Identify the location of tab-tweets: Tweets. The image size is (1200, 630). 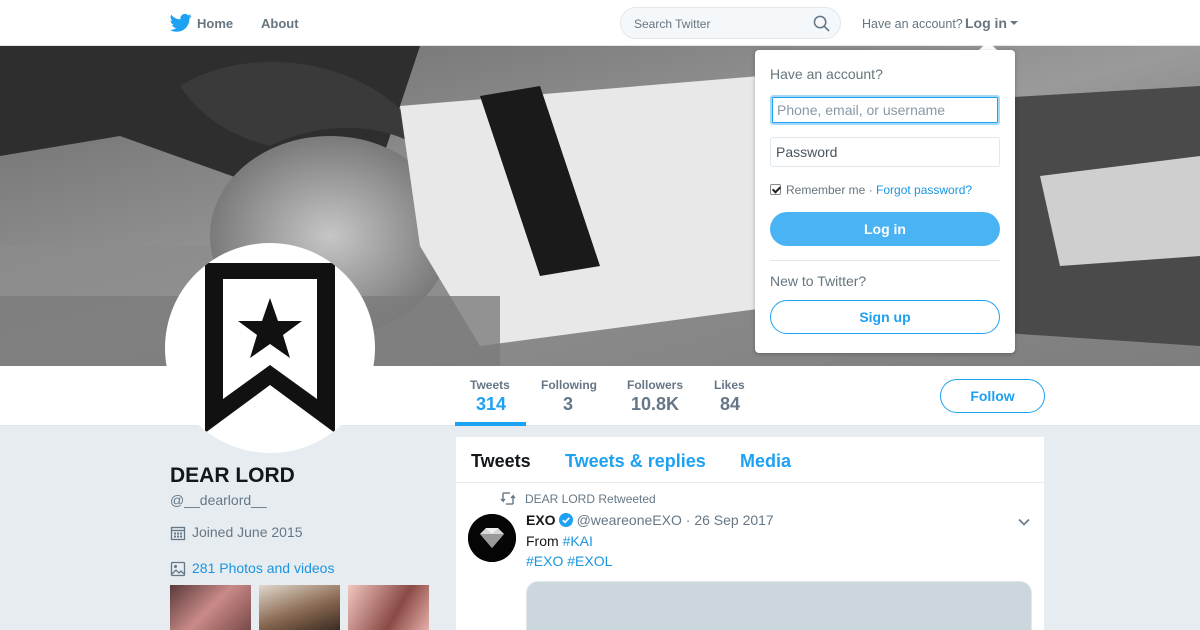
(501, 461).